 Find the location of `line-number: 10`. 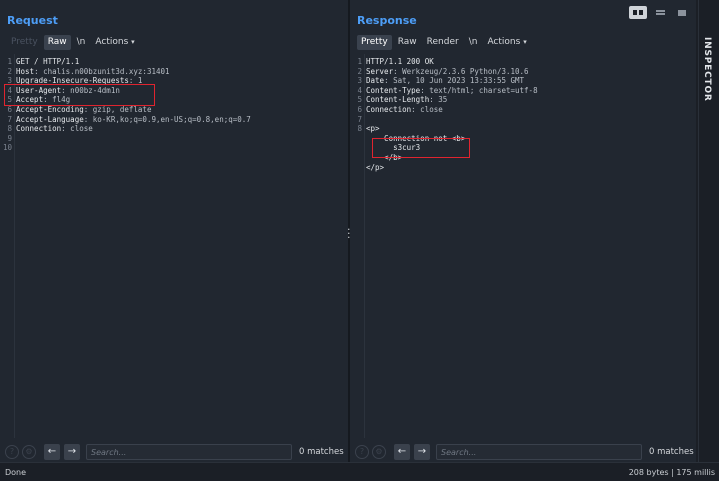

line-number: 10 is located at coordinates (7, 148).